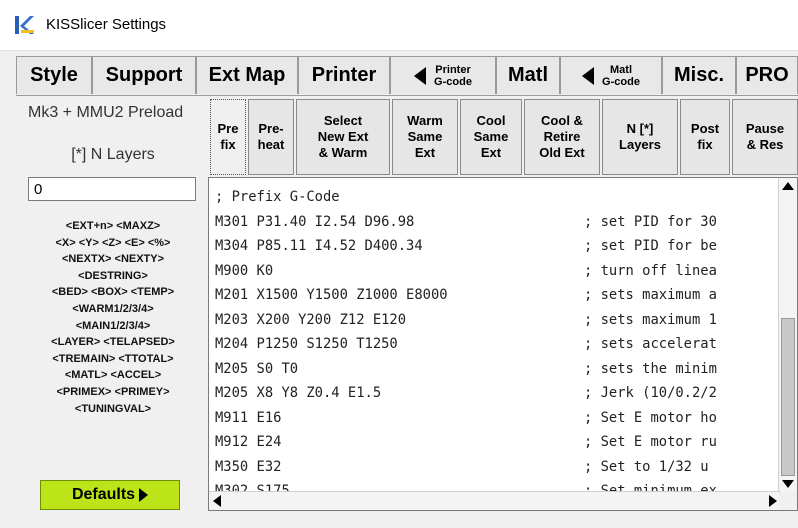 This screenshot has width=798, height=528. Describe the element at coordinates (788, 501) in the screenshot. I see `scrollbar-corner` at that location.